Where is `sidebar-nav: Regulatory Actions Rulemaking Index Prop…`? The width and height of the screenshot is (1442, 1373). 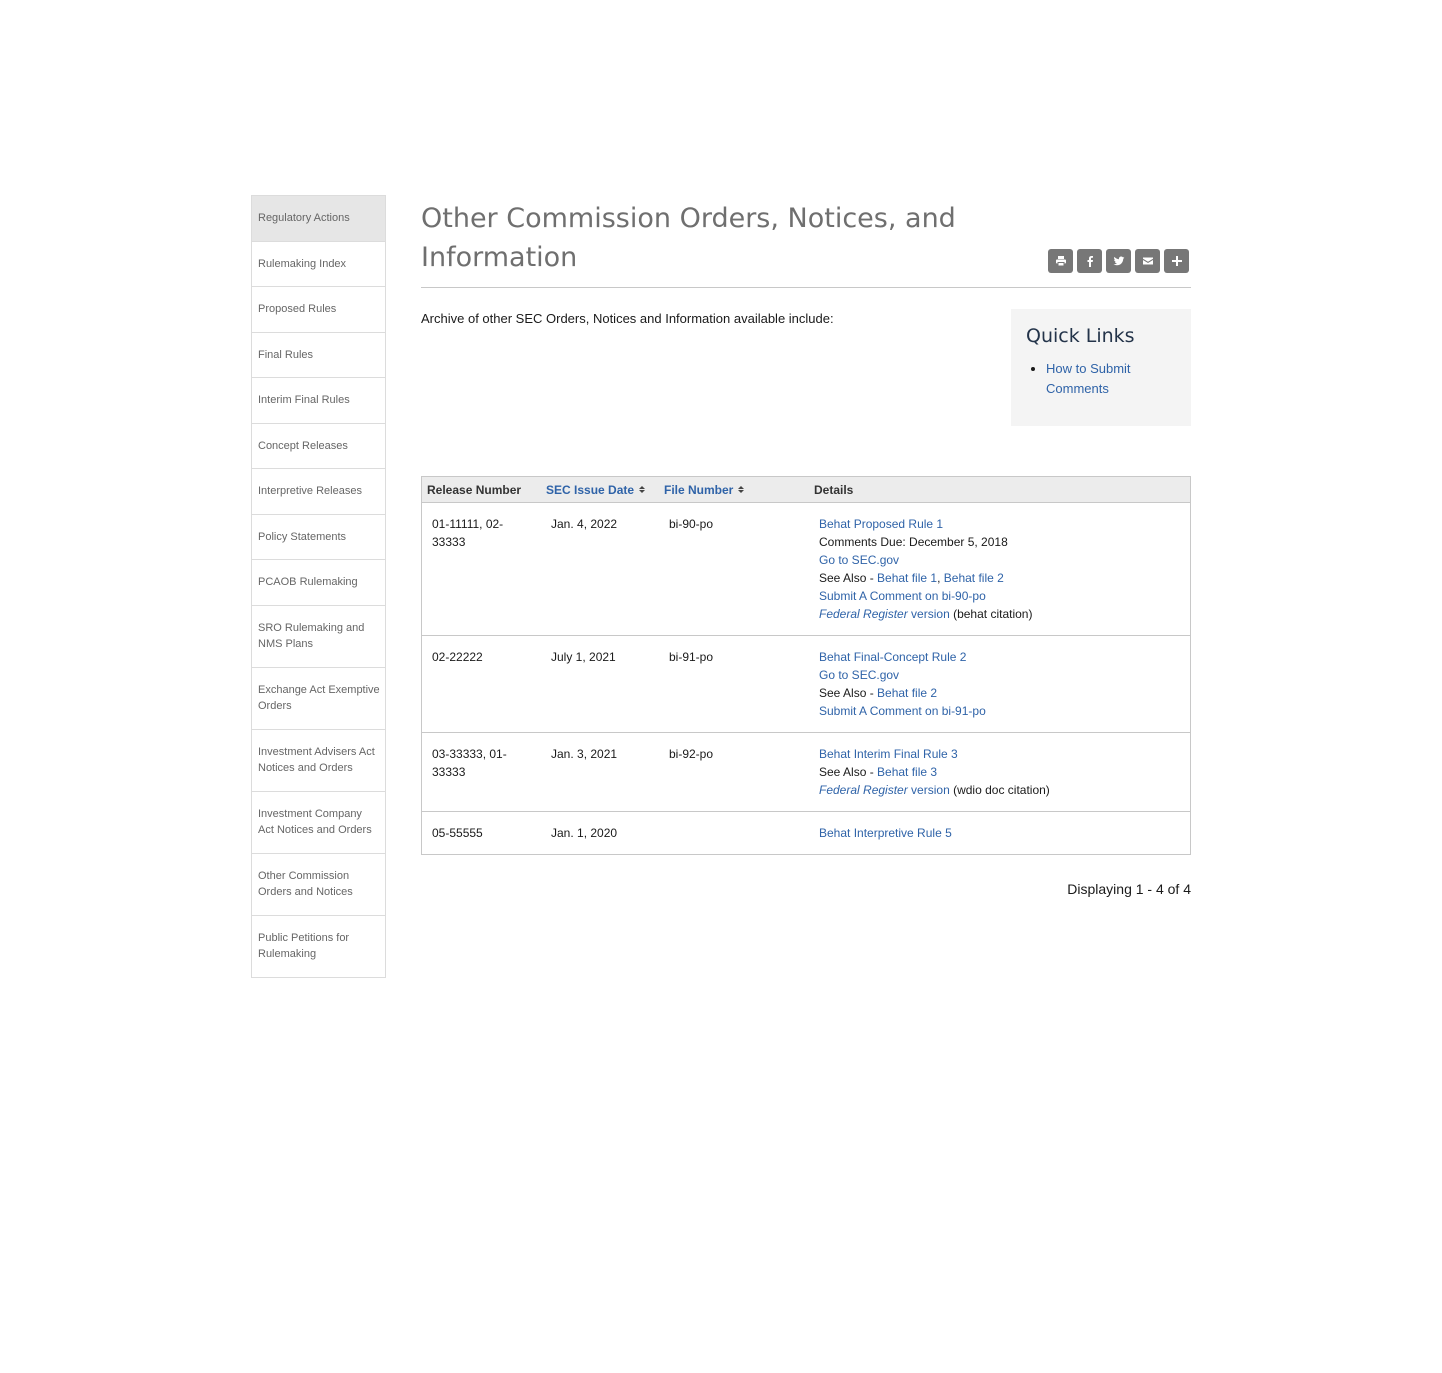
sidebar-nav: Regulatory Actions Rulemaking Index Prop… is located at coordinates (318, 586).